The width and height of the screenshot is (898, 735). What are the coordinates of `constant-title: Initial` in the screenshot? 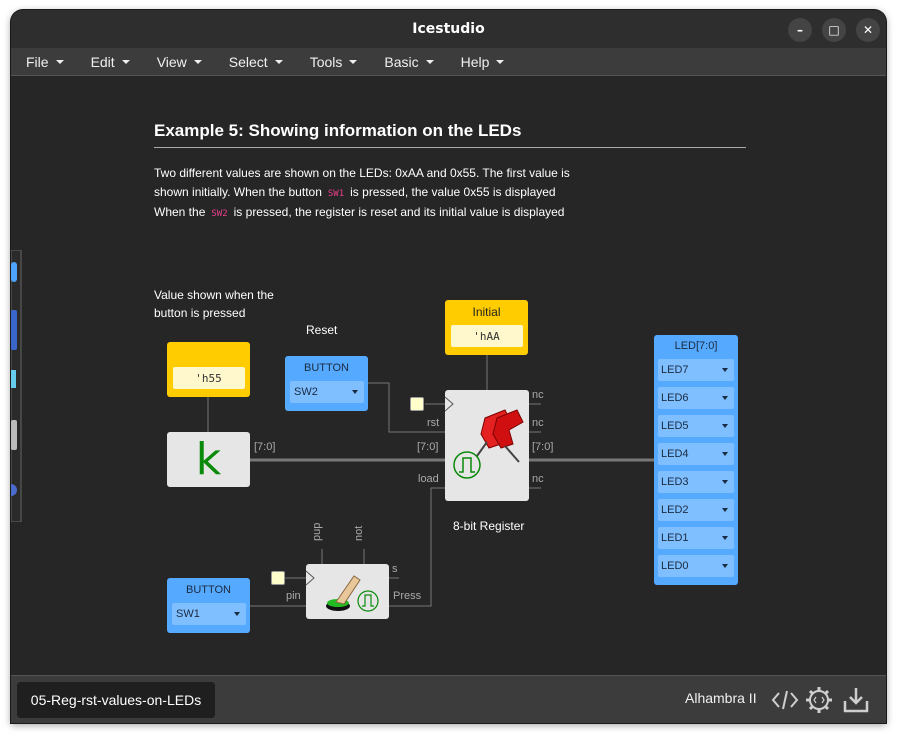 It's located at (486, 312).